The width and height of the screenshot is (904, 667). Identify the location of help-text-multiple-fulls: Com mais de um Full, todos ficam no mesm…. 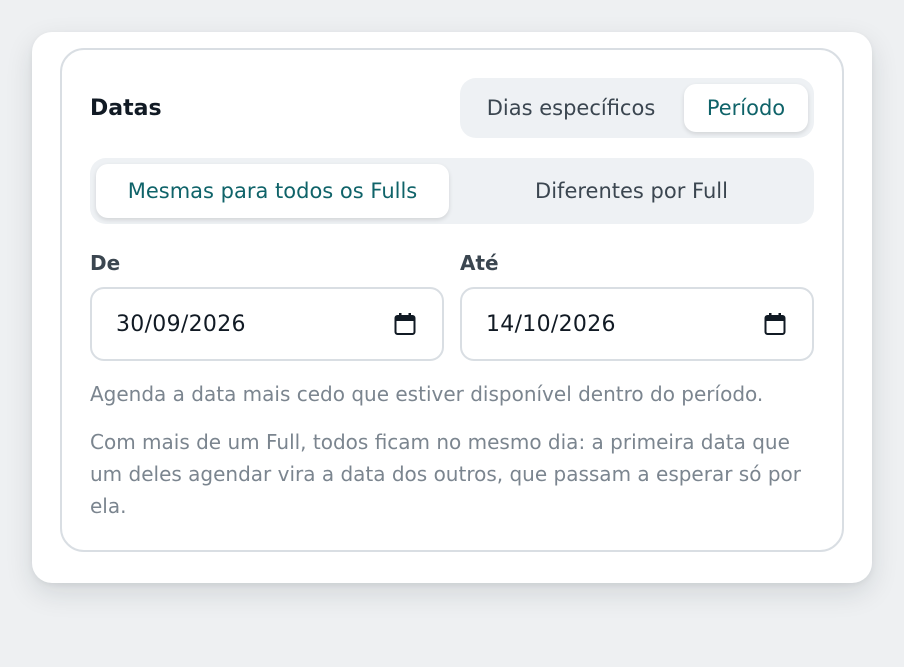
(445, 474).